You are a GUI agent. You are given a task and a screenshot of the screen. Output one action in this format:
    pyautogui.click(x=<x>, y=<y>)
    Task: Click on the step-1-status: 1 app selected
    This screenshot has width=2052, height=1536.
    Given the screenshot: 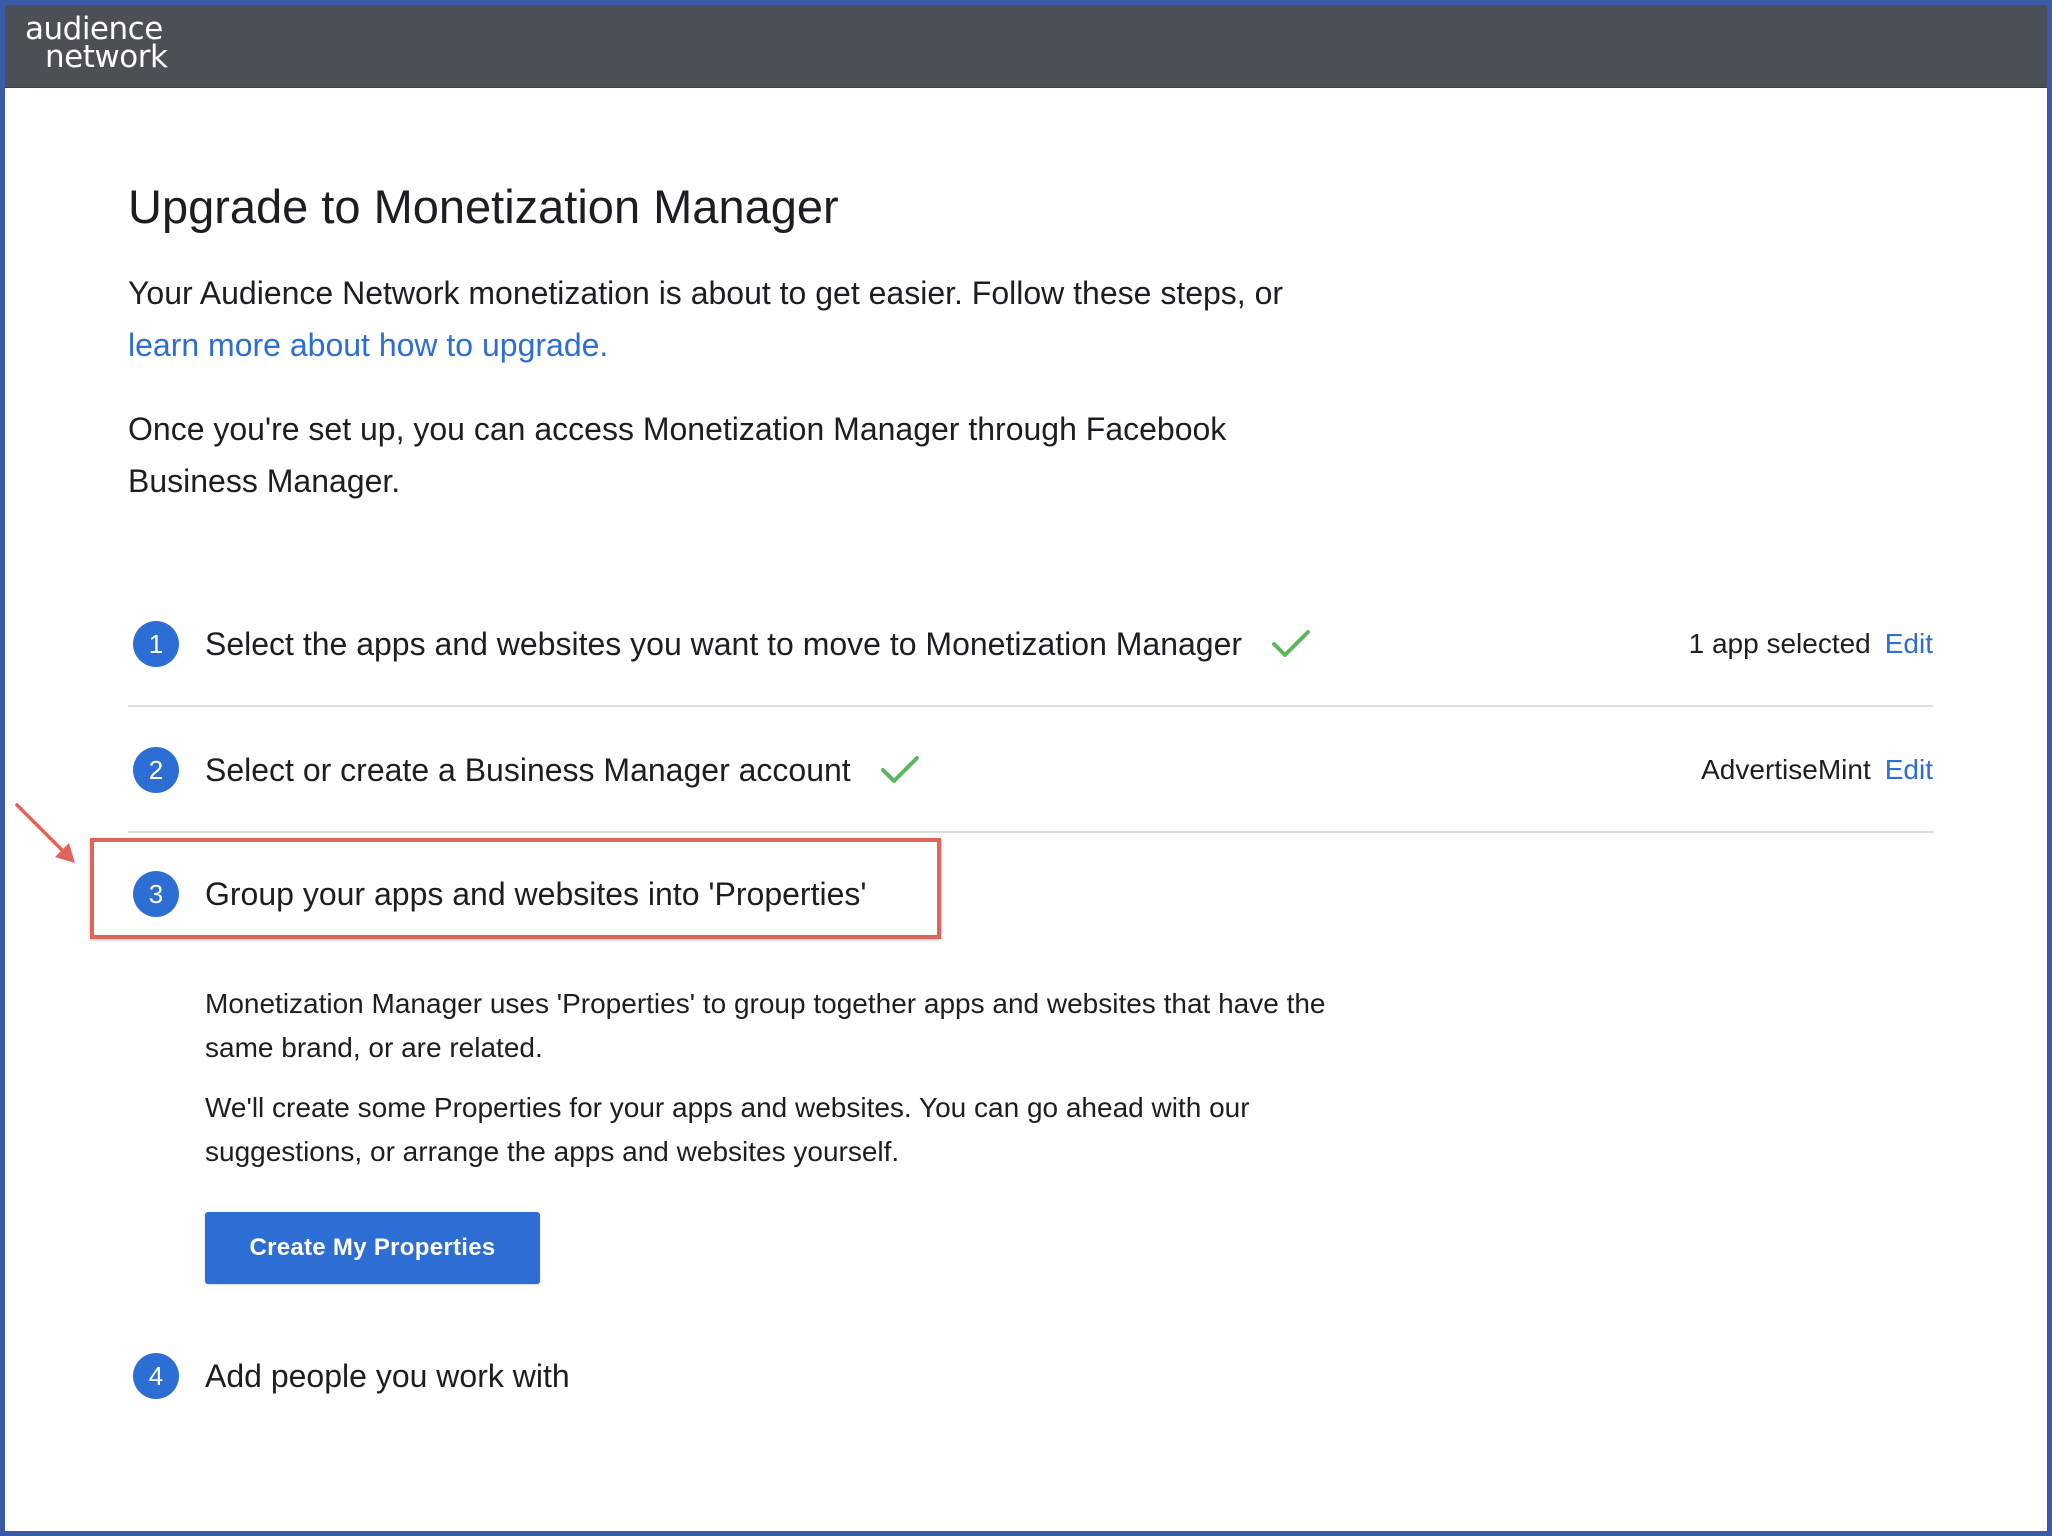 What is the action you would take?
    pyautogui.click(x=1779, y=643)
    